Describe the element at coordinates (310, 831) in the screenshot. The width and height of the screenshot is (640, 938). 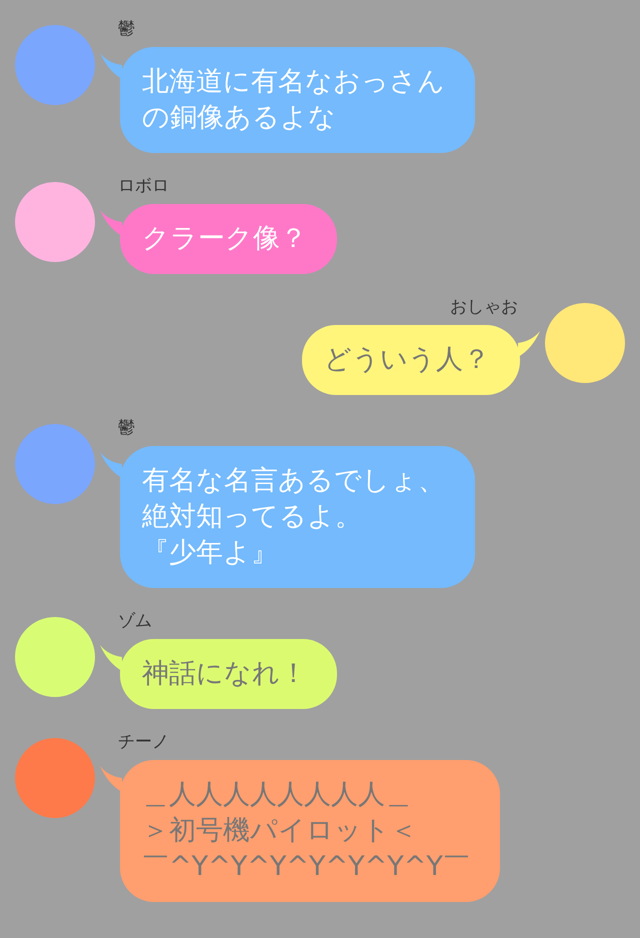
I see `message-bubble: ＿人人人人人人人人＿ ＞初号機パイロット＜ ￣^Y^Y^Y^Y^Y^Y^Y￣` at that location.